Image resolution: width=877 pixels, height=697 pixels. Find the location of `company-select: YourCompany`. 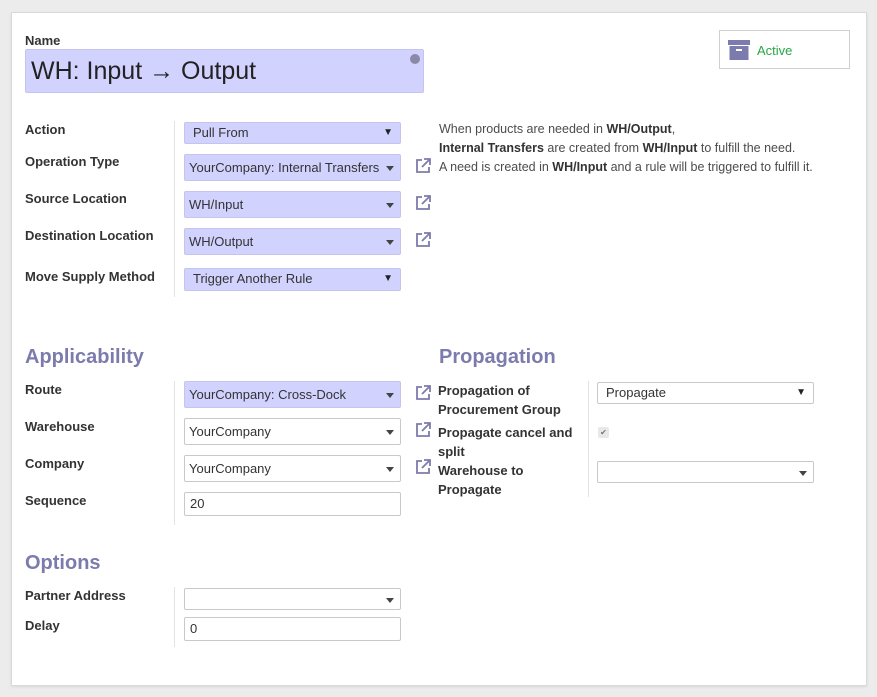

company-select: YourCompany is located at coordinates (292, 468).